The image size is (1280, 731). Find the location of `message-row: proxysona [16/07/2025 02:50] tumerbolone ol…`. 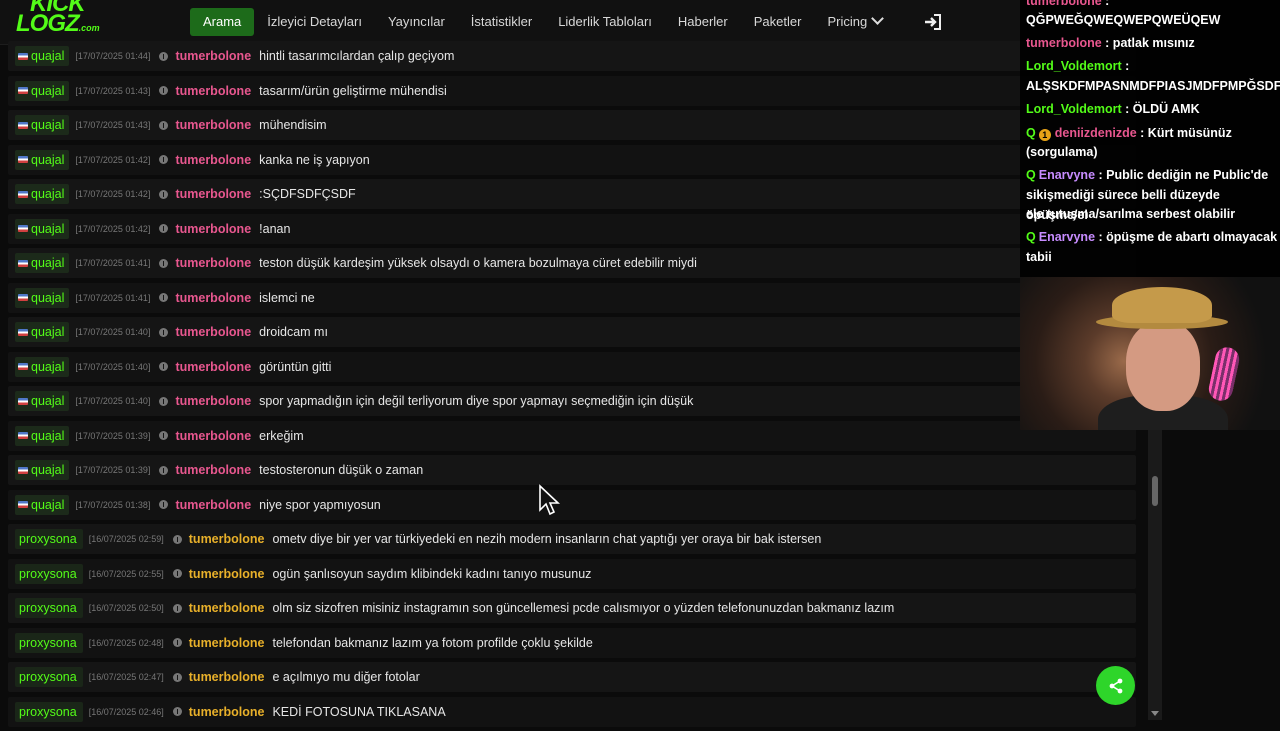

message-row: proxysona [16/07/2025 02:50] tumerbolone ol… is located at coordinates (572, 608).